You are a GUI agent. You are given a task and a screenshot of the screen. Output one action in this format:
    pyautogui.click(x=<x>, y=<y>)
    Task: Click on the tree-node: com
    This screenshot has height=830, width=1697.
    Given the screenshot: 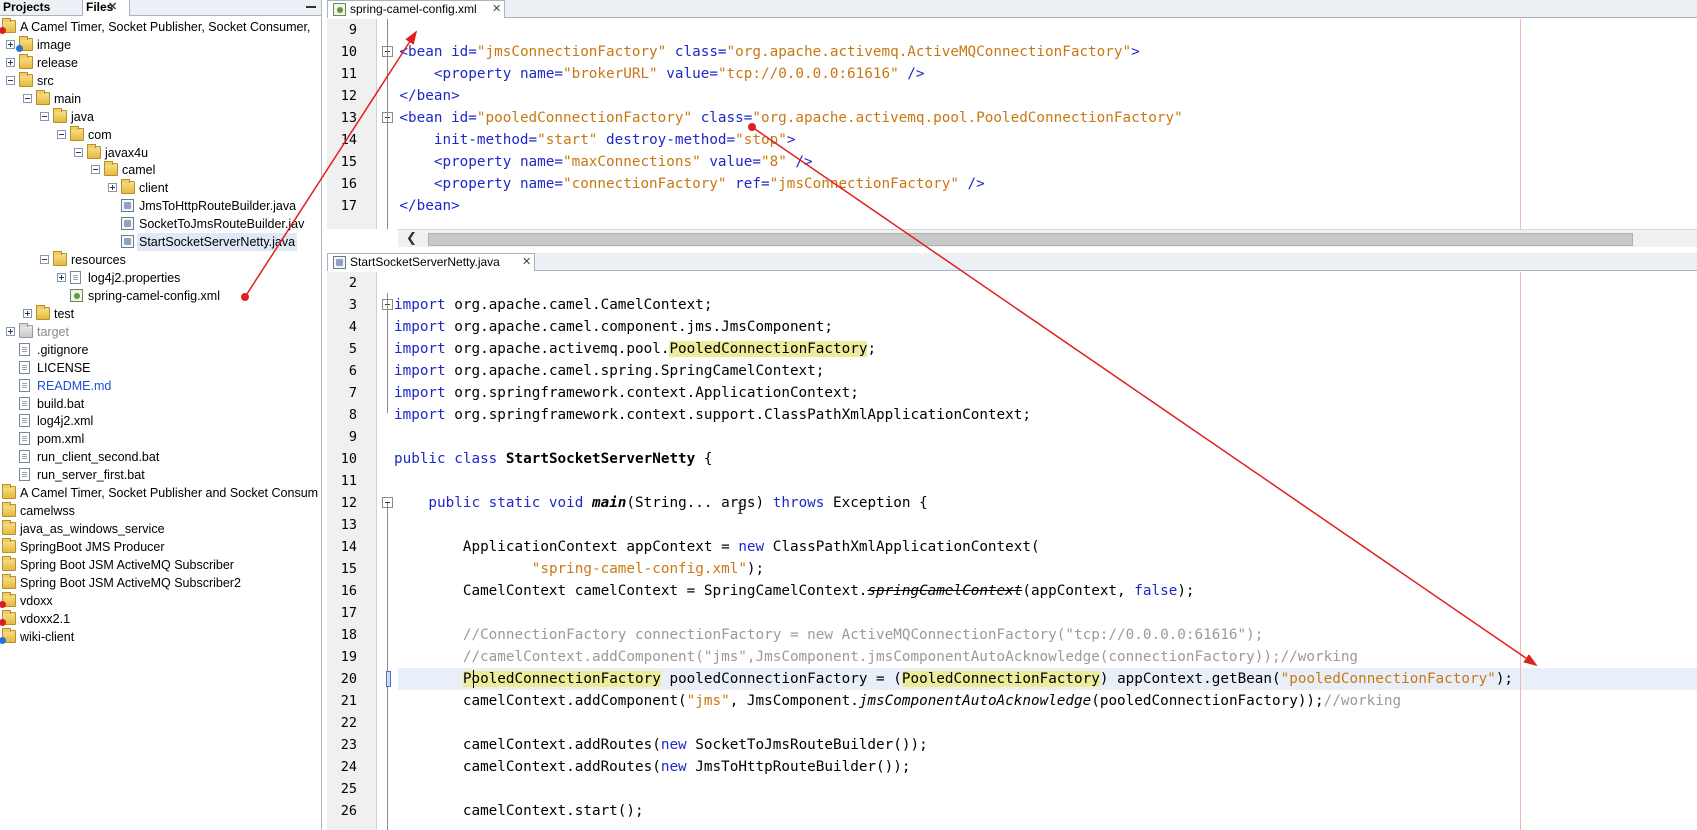 What is the action you would take?
    pyautogui.click(x=160, y=134)
    